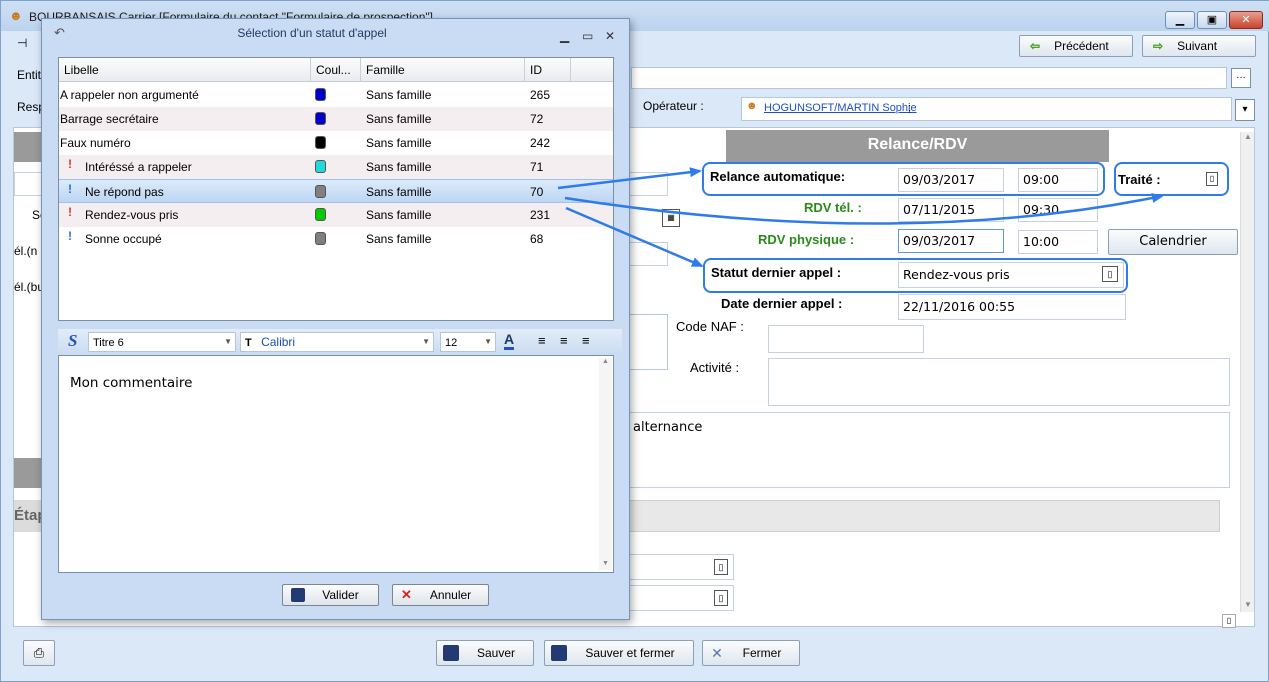 The width and height of the screenshot is (1269, 682). What do you see at coordinates (542, 340) in the screenshot?
I see `align-left-icon: ≡` at bounding box center [542, 340].